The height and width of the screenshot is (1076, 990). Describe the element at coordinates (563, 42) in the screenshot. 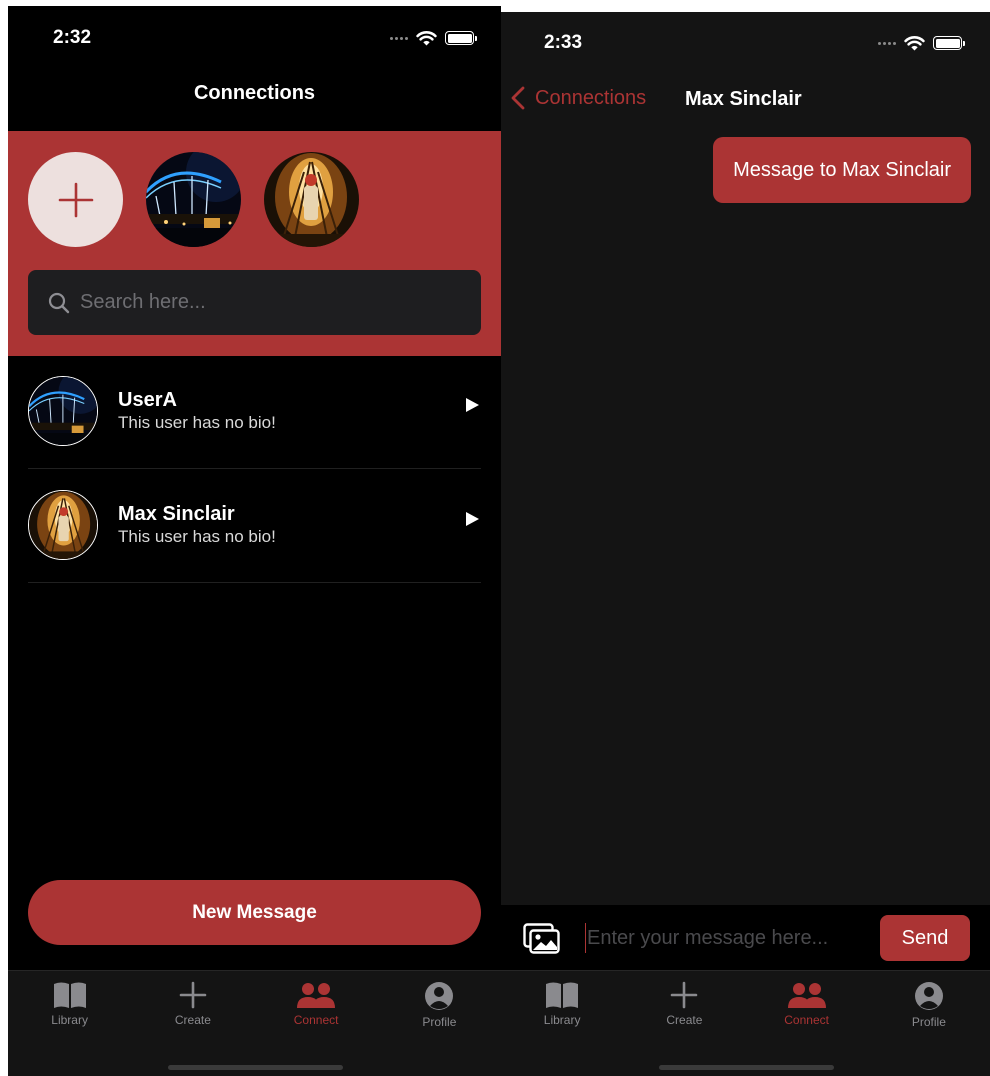

I see `status-time: 2:33` at that location.